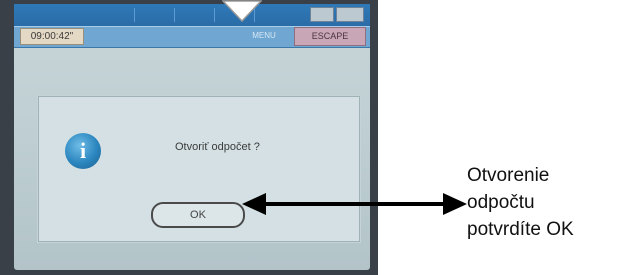  I want to click on clock-display: 09:00:42", so click(52, 36).